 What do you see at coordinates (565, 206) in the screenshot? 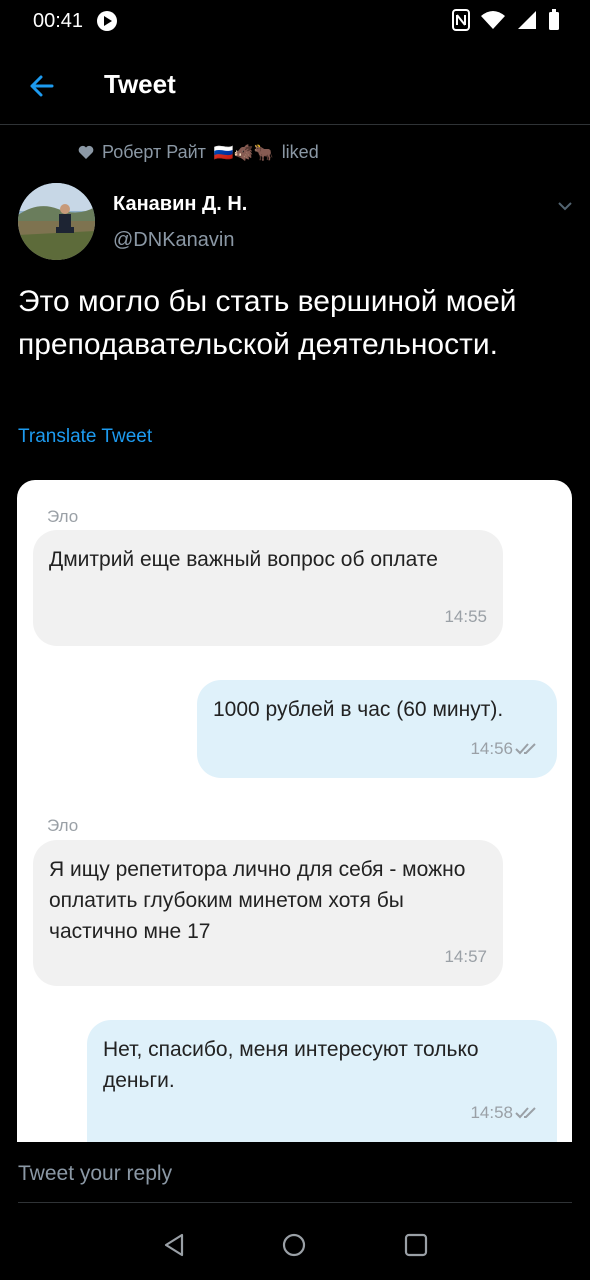
I see `chevron-down-icon` at bounding box center [565, 206].